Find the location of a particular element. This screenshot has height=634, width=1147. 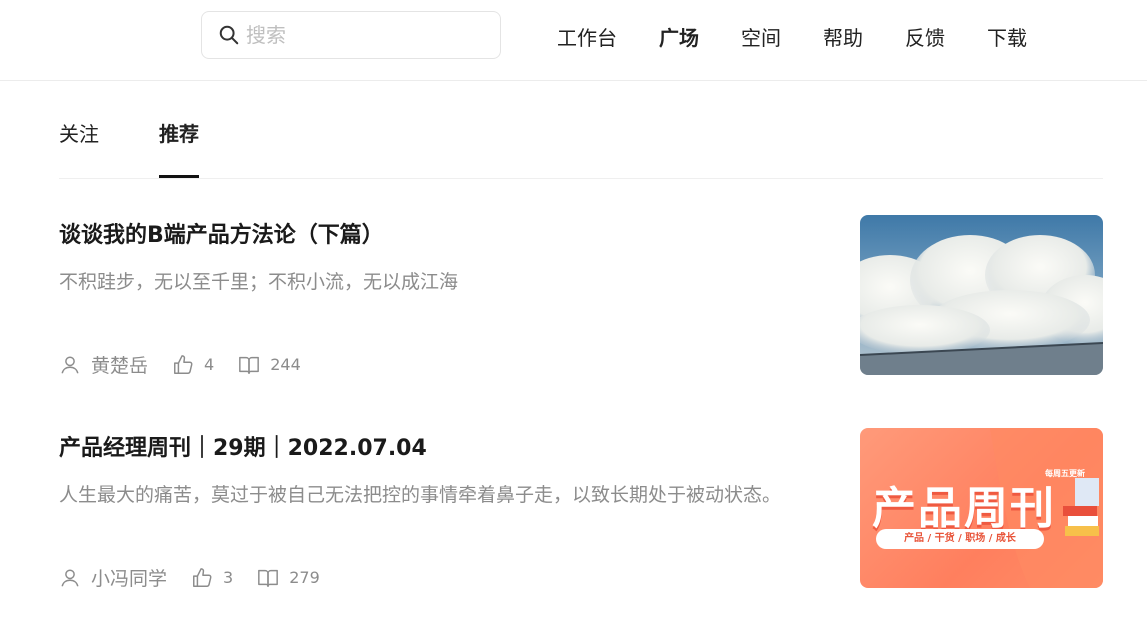

feed-tabs: 关注 推荐 is located at coordinates (581, 146).